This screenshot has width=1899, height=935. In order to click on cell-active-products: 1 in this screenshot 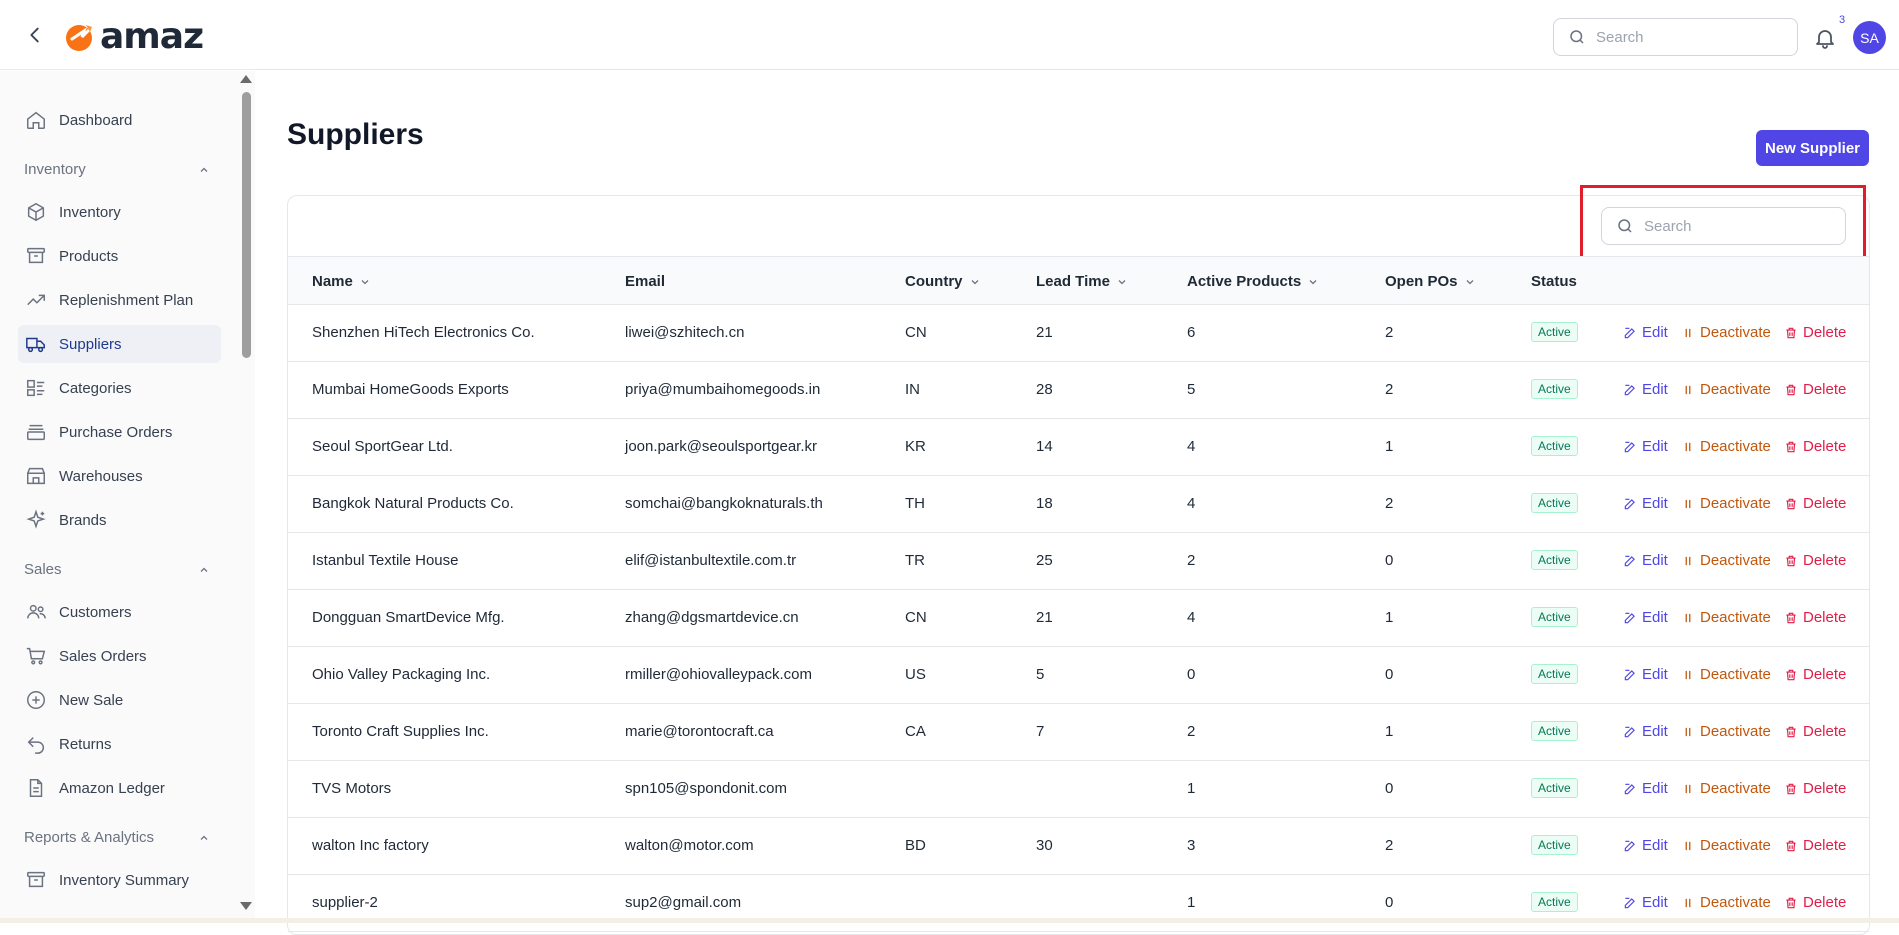, I will do `click(1191, 902)`.